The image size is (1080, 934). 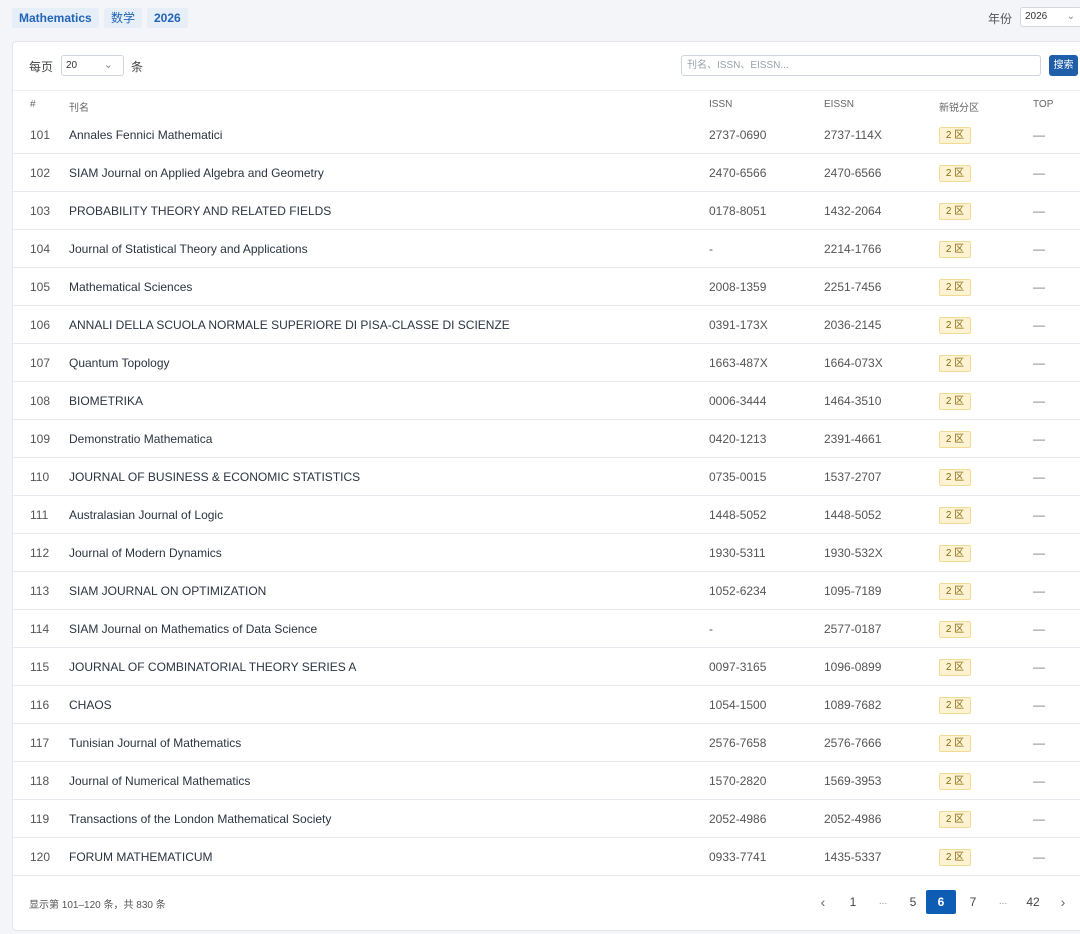 I want to click on eissn-value: 1664-073X, so click(x=853, y=363).